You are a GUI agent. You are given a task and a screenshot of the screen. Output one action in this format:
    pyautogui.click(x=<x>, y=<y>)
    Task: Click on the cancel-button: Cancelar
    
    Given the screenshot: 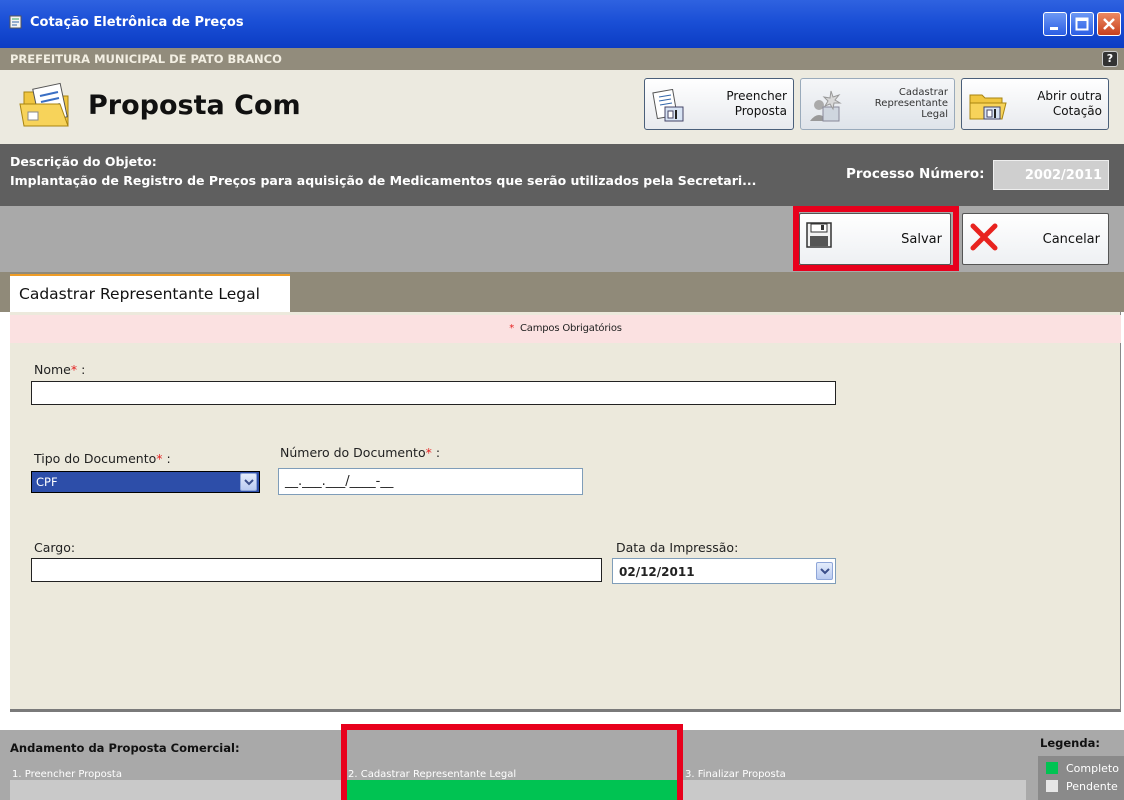 What is the action you would take?
    pyautogui.click(x=1035, y=239)
    